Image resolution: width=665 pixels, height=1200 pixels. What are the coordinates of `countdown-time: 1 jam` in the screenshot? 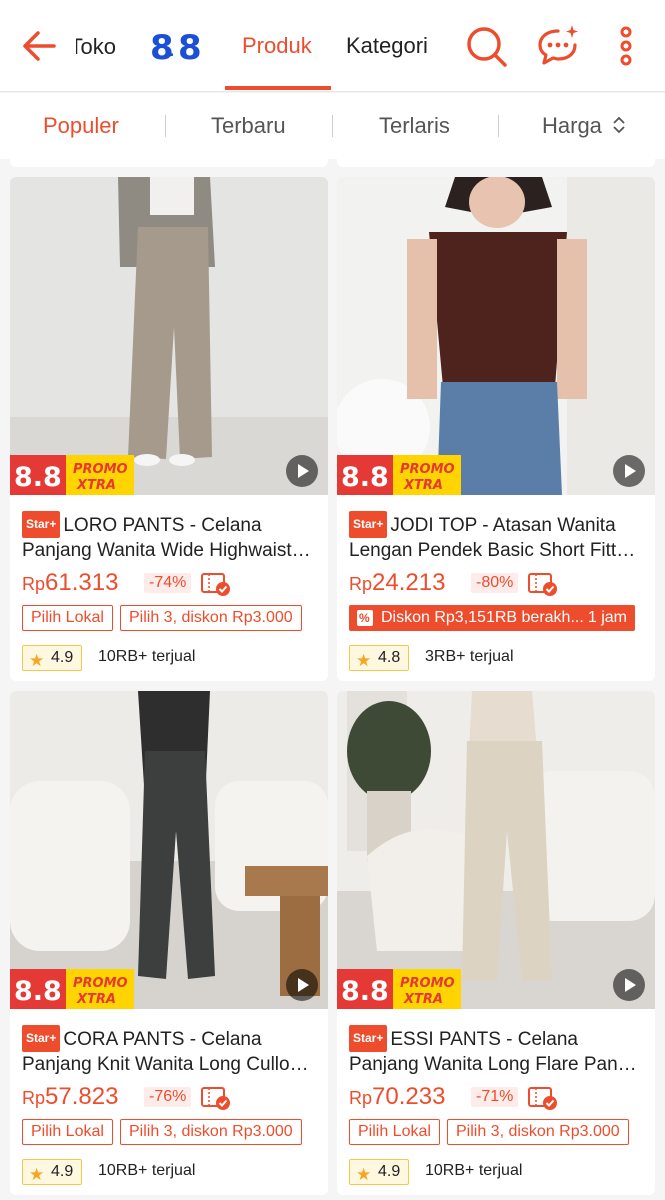 It's located at (607, 617).